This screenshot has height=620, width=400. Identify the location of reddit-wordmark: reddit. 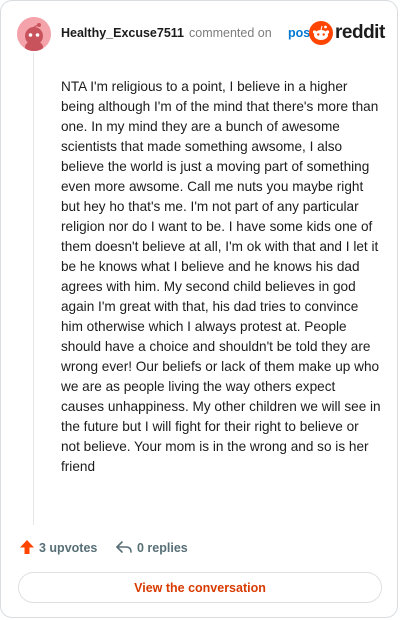
(360, 32).